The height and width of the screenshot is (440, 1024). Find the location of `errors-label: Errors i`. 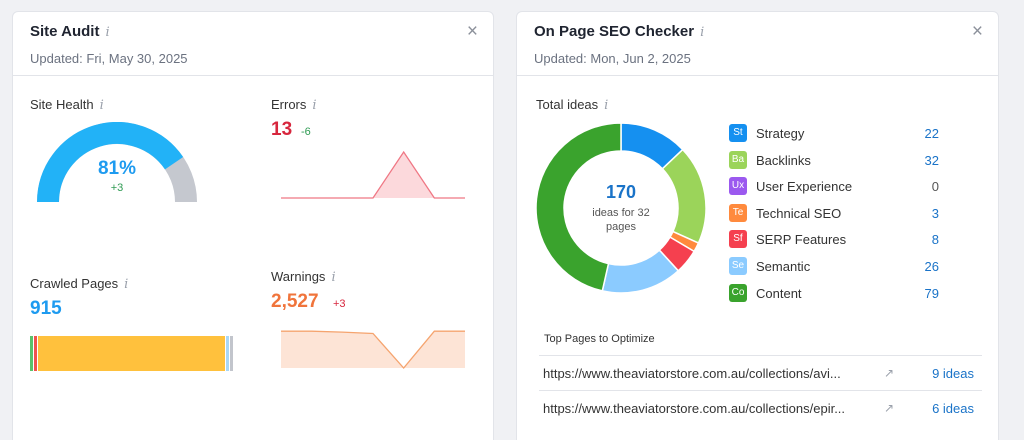

errors-label: Errors i is located at coordinates (294, 105).